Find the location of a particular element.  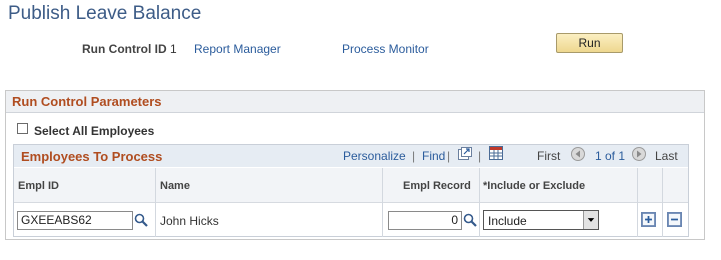

empl-record-input: 0 is located at coordinates (425, 220).